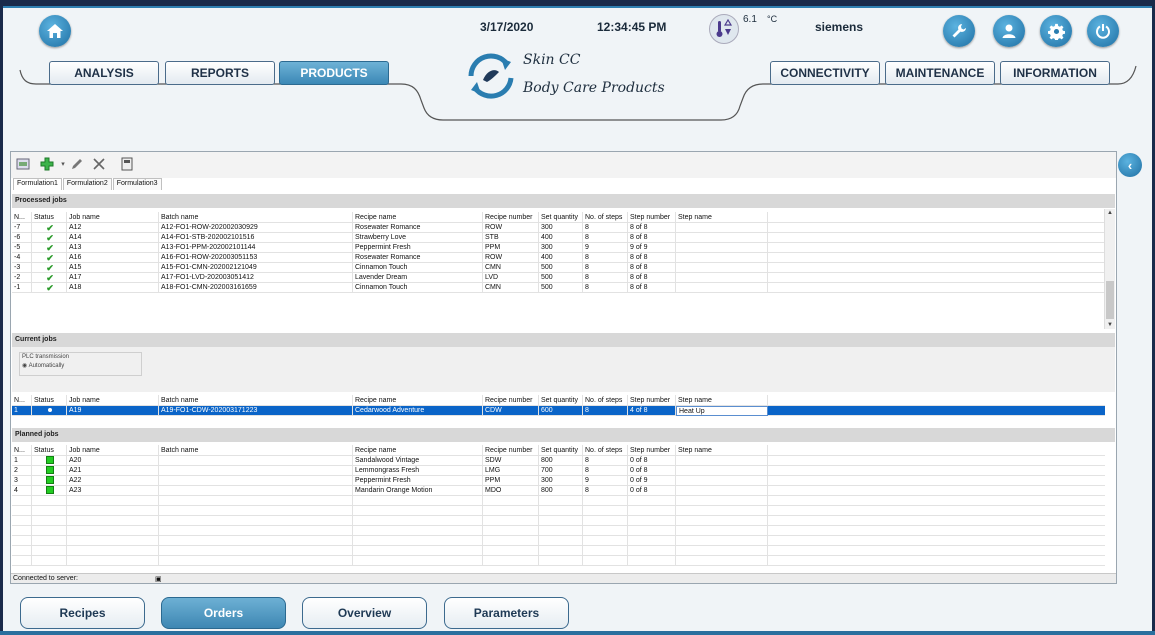  I want to click on cell-number: -3, so click(22, 268).